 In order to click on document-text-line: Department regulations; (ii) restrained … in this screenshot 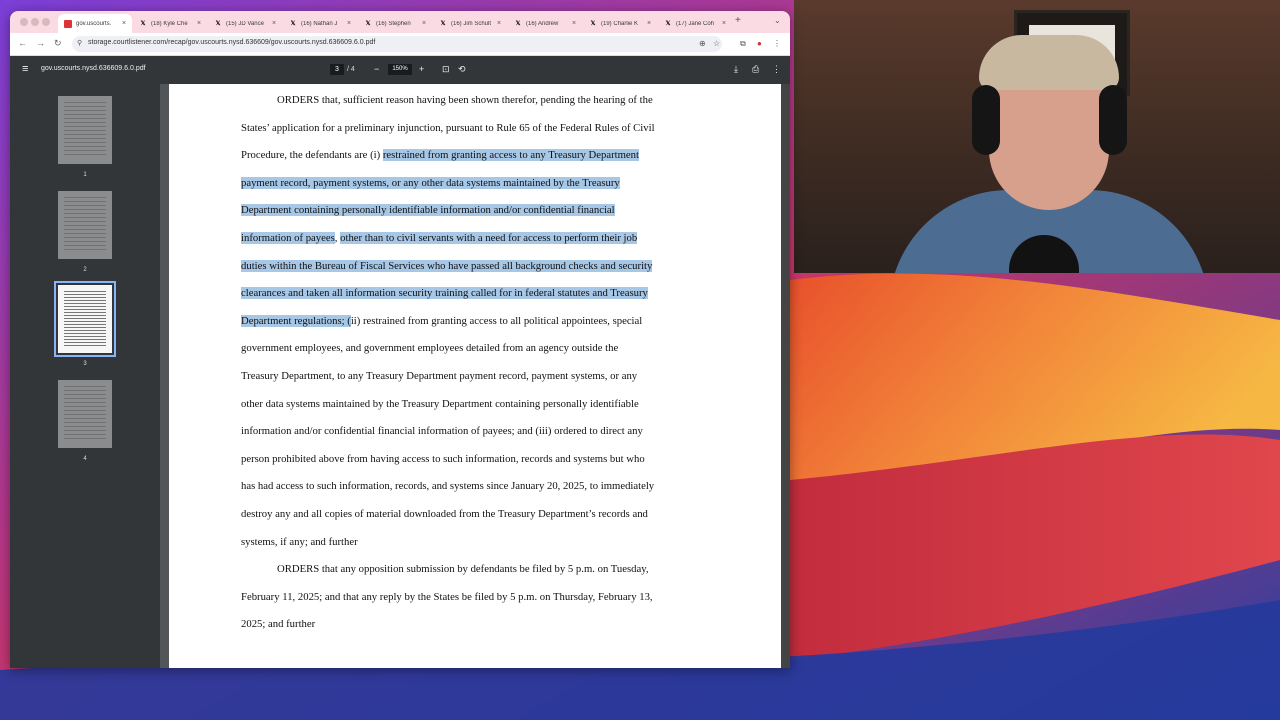, I will do `click(441, 320)`.